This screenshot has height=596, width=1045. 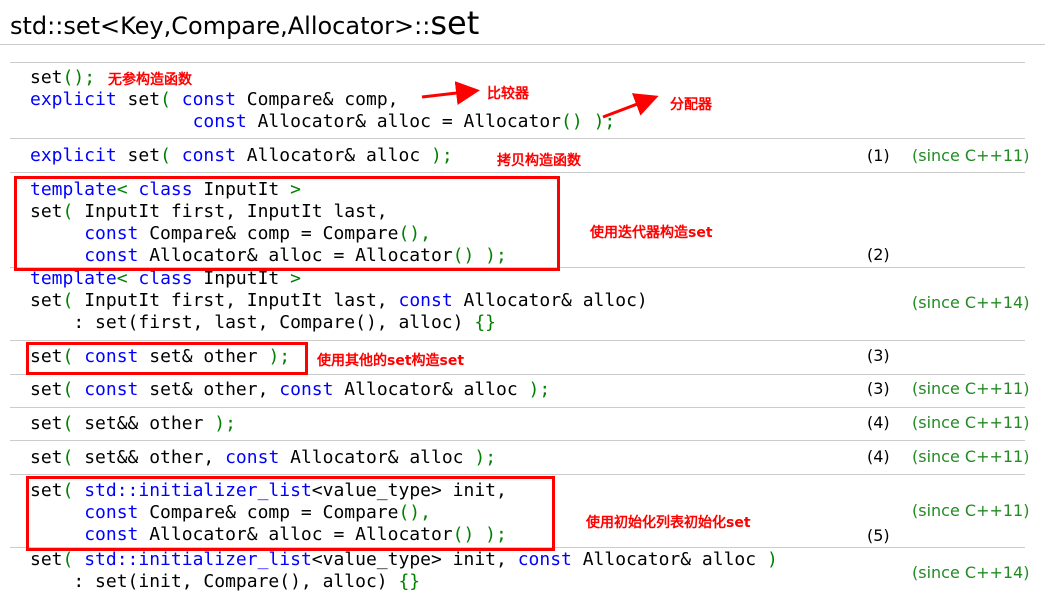 I want to click on annotation-default-ctor: 无参构造函数, so click(x=150, y=80).